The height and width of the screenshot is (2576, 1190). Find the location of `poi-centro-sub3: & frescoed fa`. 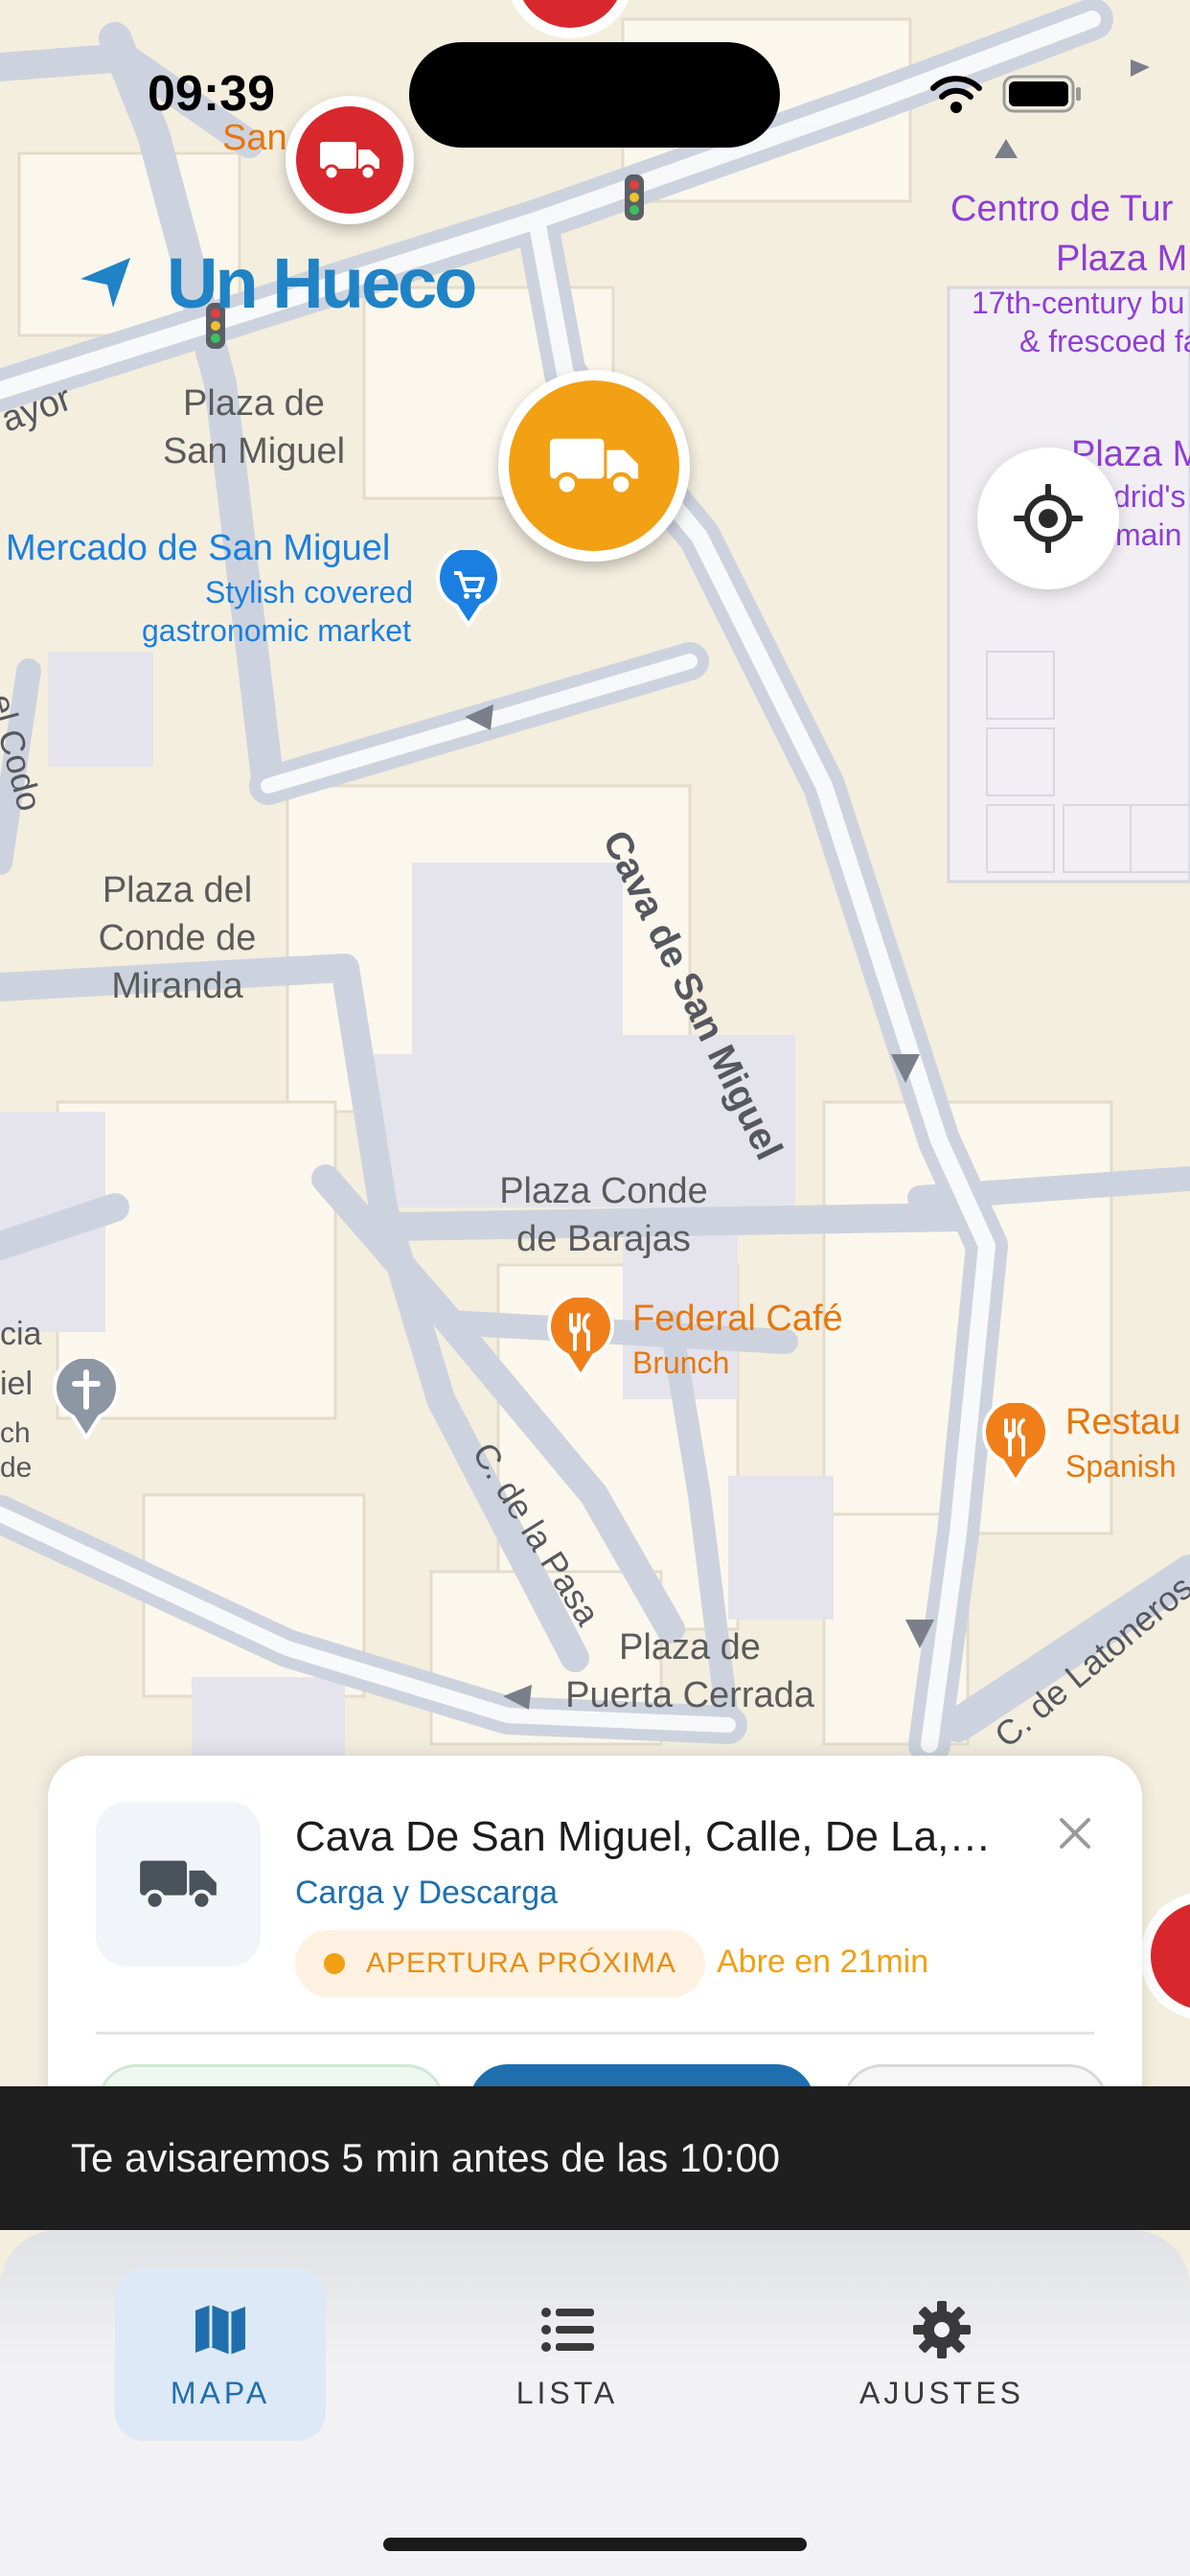

poi-centro-sub3: & frescoed fa is located at coordinates (1104, 341).